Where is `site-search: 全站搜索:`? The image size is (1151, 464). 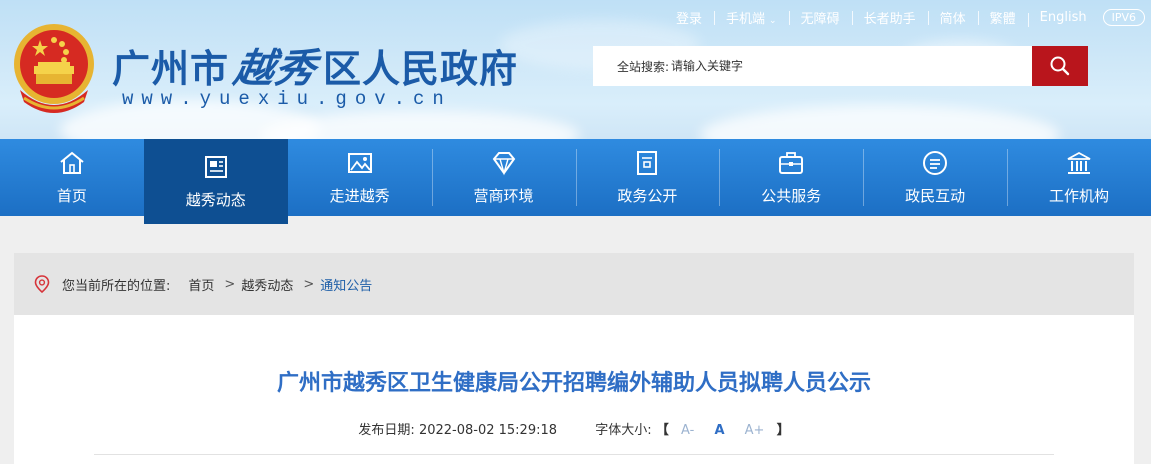 site-search: 全站搜索: is located at coordinates (840, 66).